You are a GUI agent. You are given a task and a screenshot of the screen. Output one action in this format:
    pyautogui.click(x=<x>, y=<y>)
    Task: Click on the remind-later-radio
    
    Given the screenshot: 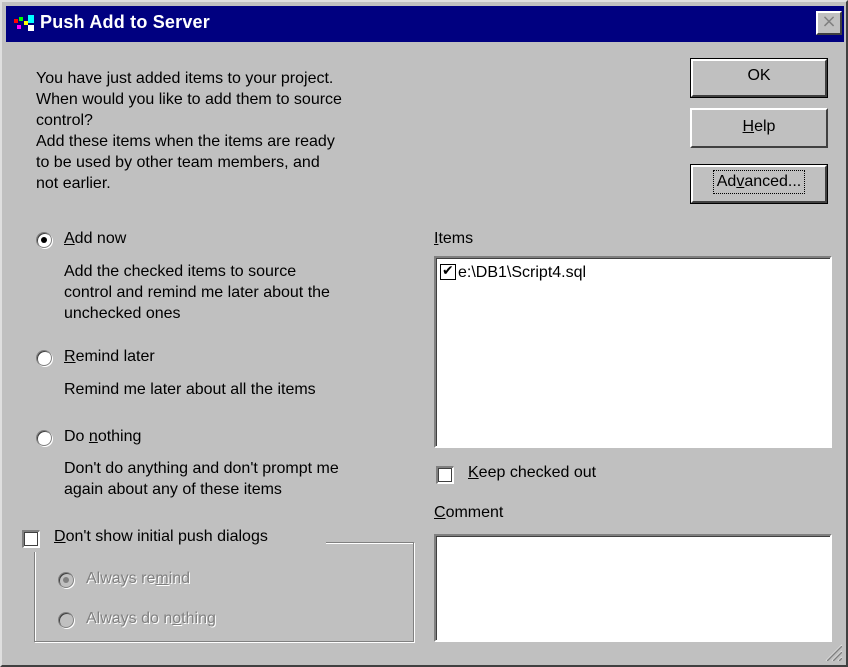 What is the action you would take?
    pyautogui.click(x=44, y=358)
    